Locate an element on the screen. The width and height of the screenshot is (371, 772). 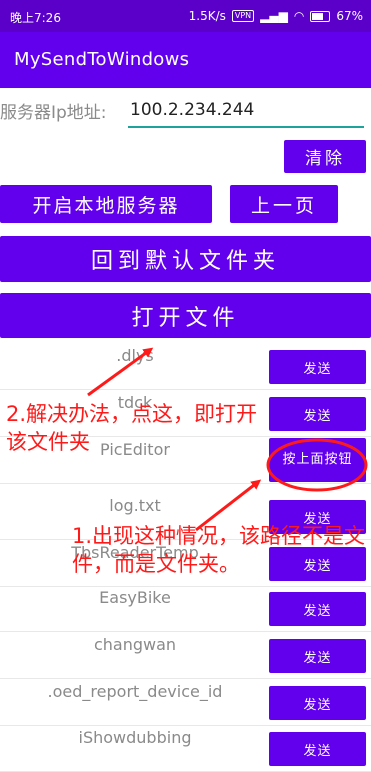
server-ip-input is located at coordinates (246, 111).